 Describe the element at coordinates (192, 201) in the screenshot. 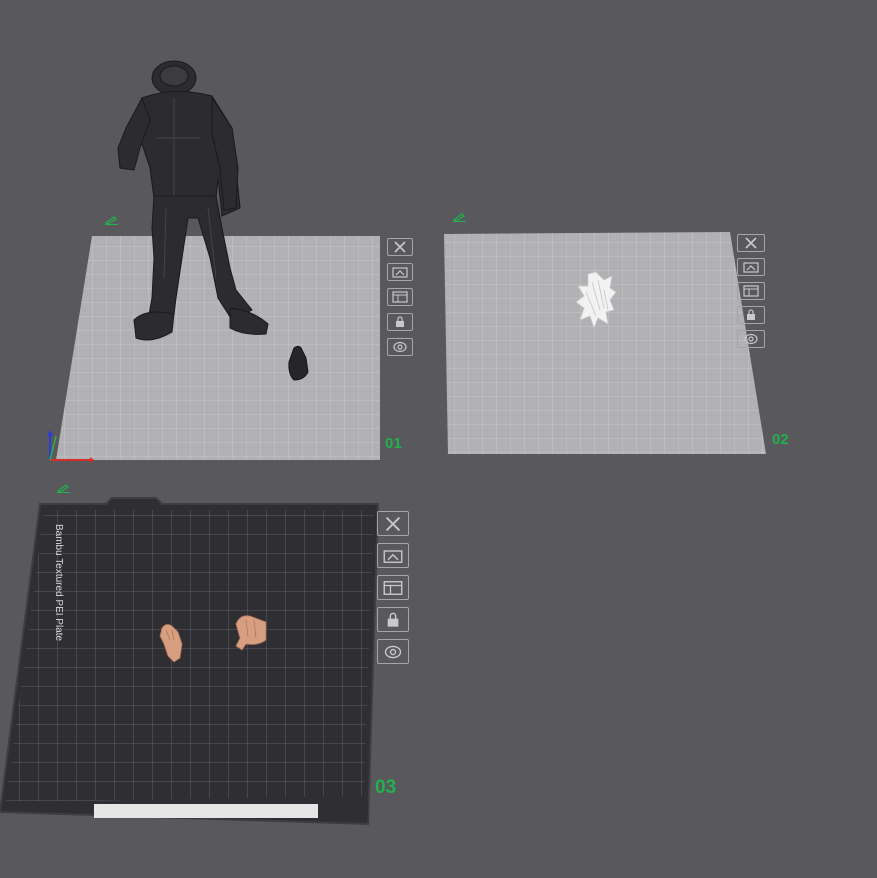

I see `standing-figure-model` at that location.